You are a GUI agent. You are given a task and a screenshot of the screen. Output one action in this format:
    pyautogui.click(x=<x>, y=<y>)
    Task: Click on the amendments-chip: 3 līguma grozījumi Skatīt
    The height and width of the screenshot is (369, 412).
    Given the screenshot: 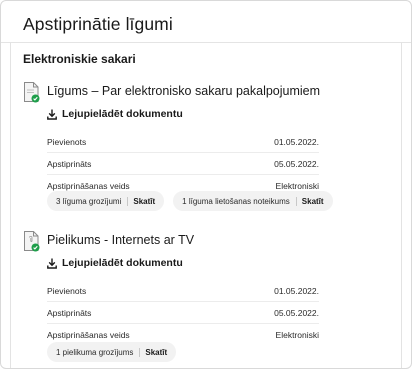 What is the action you would take?
    pyautogui.click(x=106, y=201)
    